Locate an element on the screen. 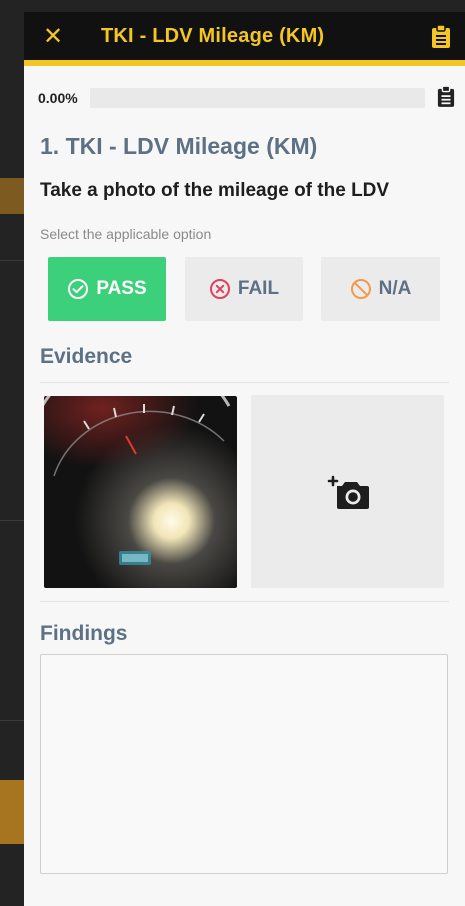 The width and height of the screenshot is (465, 906). x-circle-icon is located at coordinates (219, 289).